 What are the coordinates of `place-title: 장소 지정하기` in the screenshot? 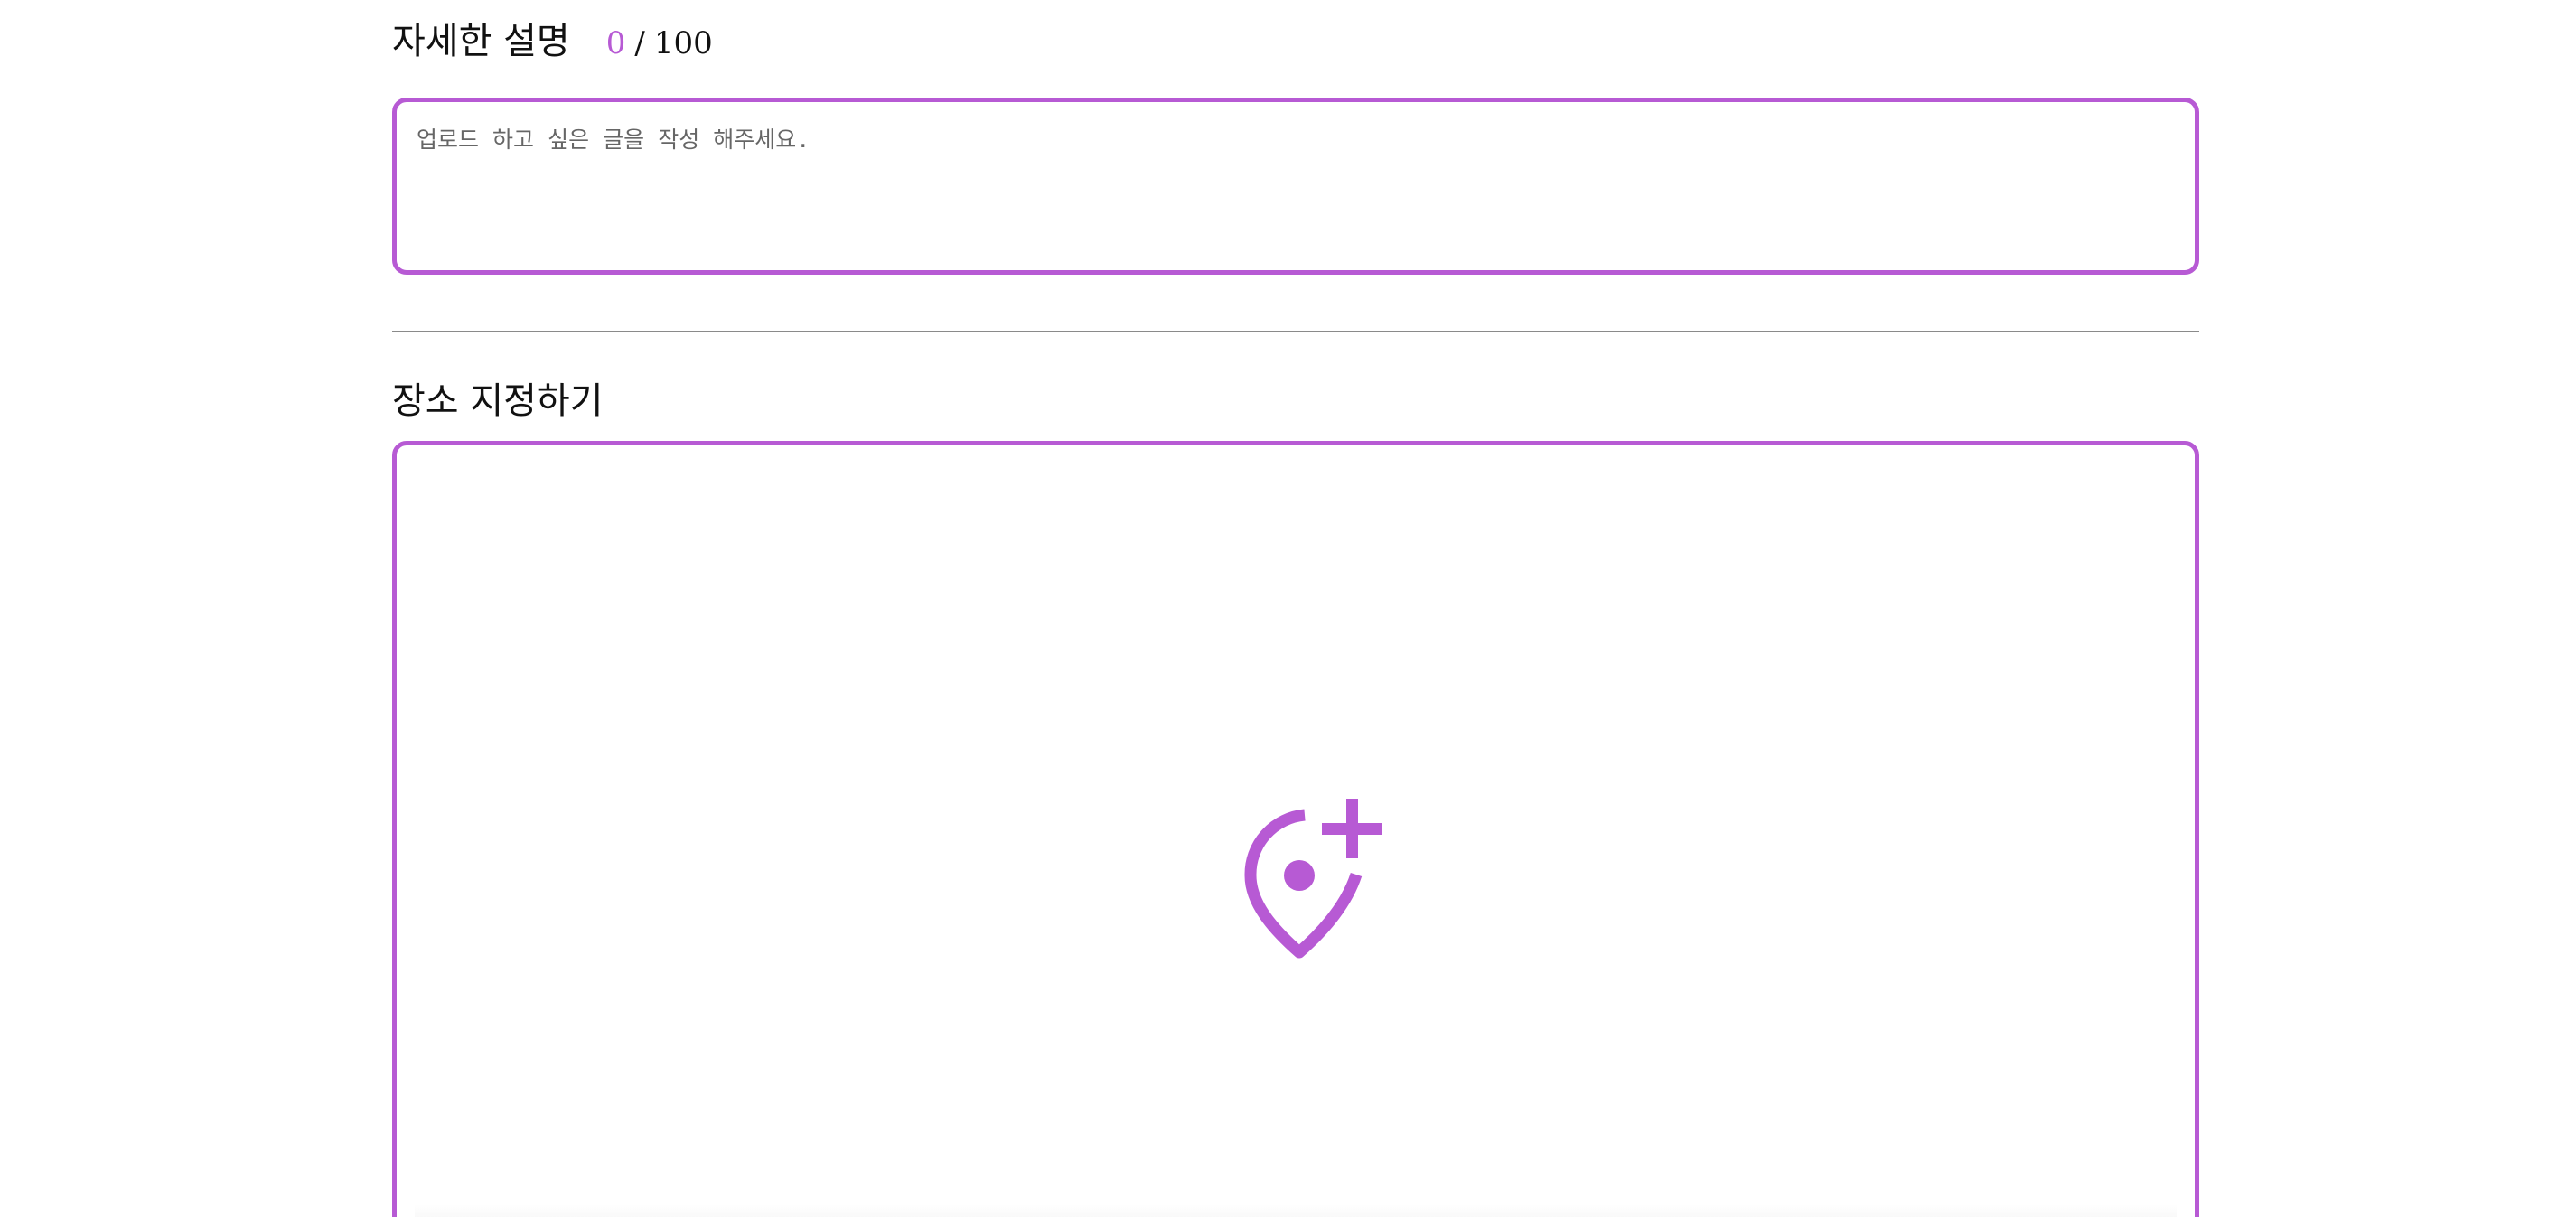 It's located at (498, 401).